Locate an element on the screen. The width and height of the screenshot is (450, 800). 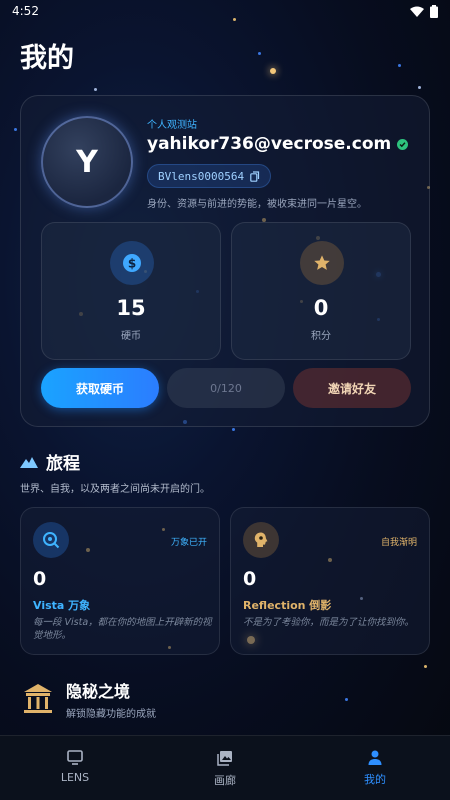
verified-icon is located at coordinates (403, 144).